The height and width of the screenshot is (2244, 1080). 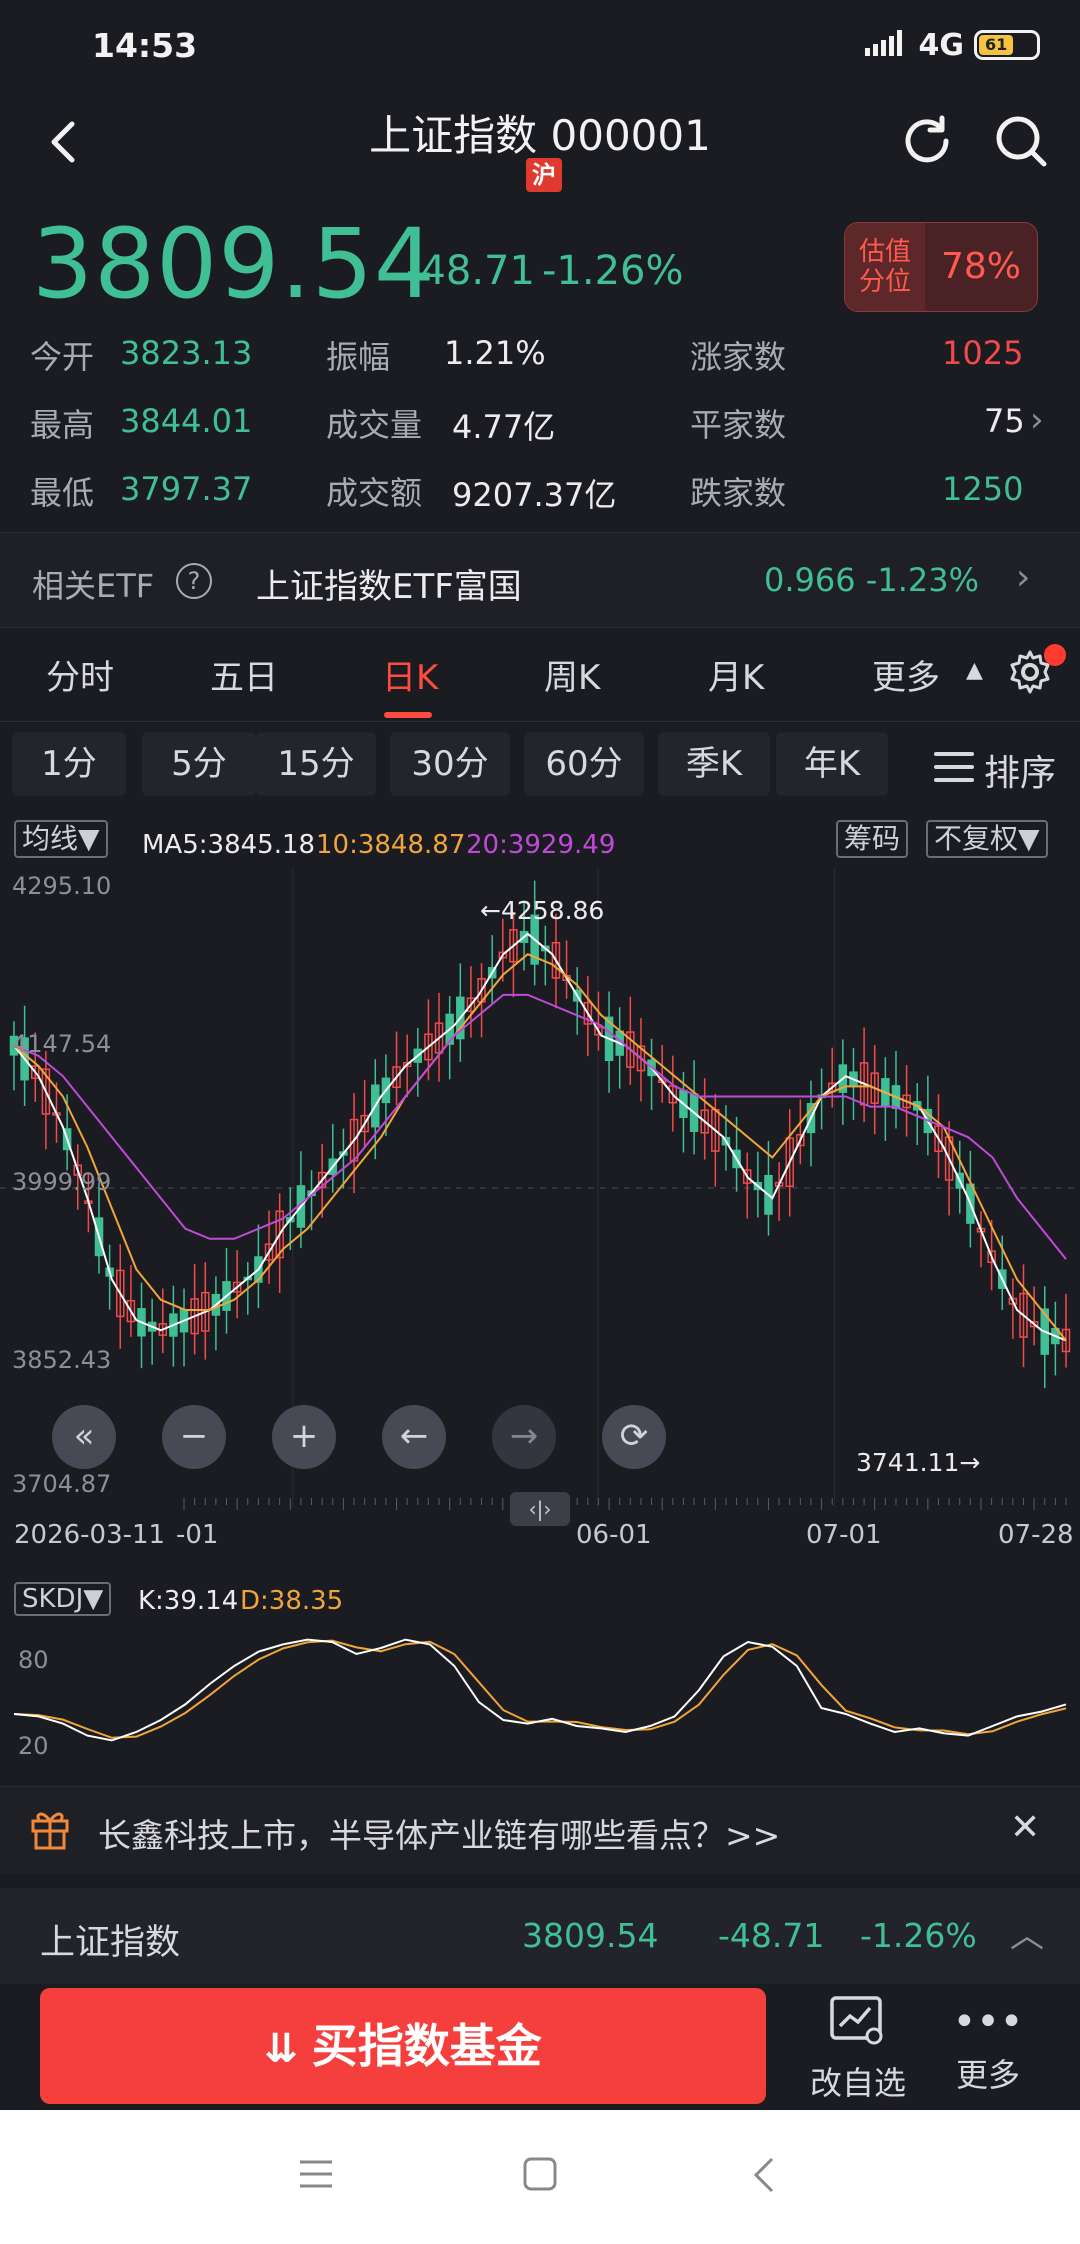 What do you see at coordinates (844, 1535) in the screenshot?
I see `x-label-4: 07-01` at bounding box center [844, 1535].